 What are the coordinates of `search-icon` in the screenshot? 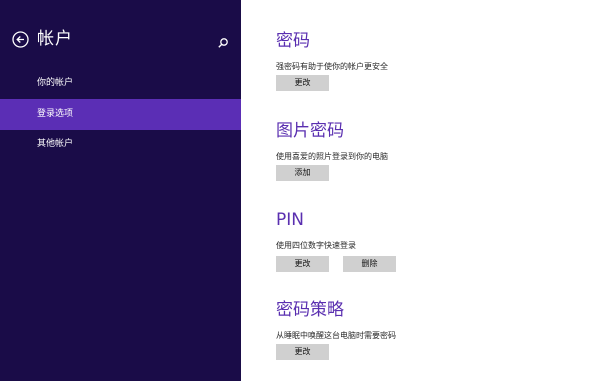 It's located at (223, 41).